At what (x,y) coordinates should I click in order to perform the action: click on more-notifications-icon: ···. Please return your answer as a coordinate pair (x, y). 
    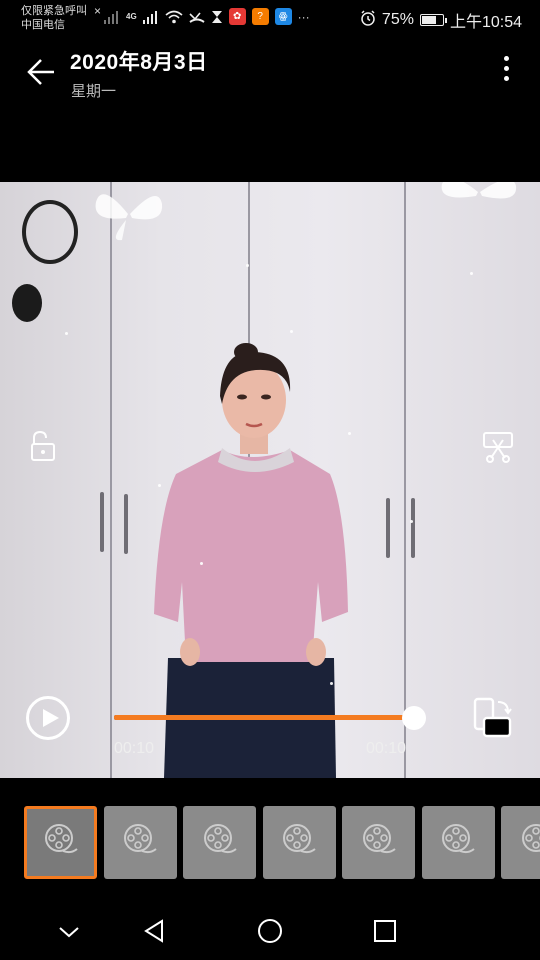
    Looking at the image, I should click on (303, 16).